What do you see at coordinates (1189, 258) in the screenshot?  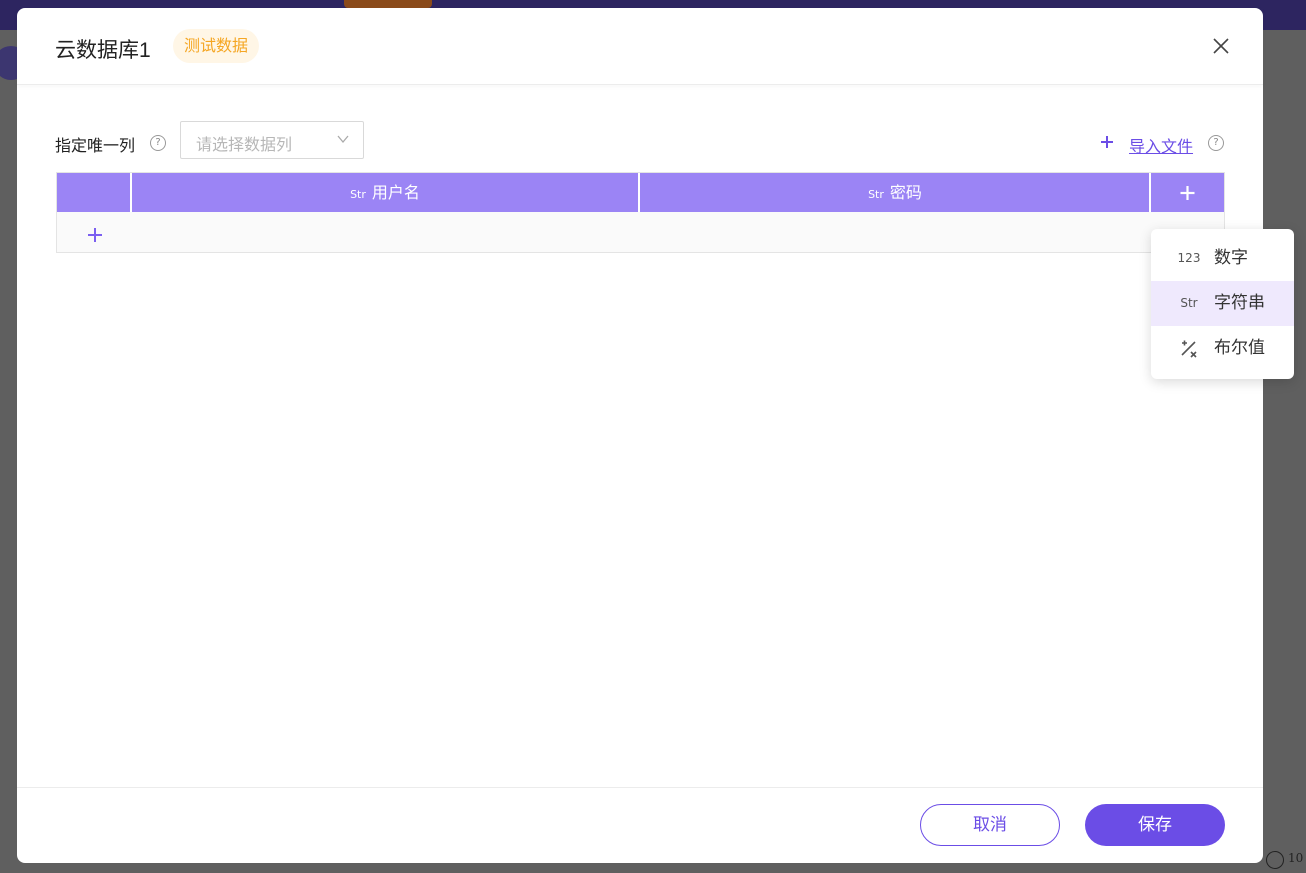 I see `number-type-icon: 123` at bounding box center [1189, 258].